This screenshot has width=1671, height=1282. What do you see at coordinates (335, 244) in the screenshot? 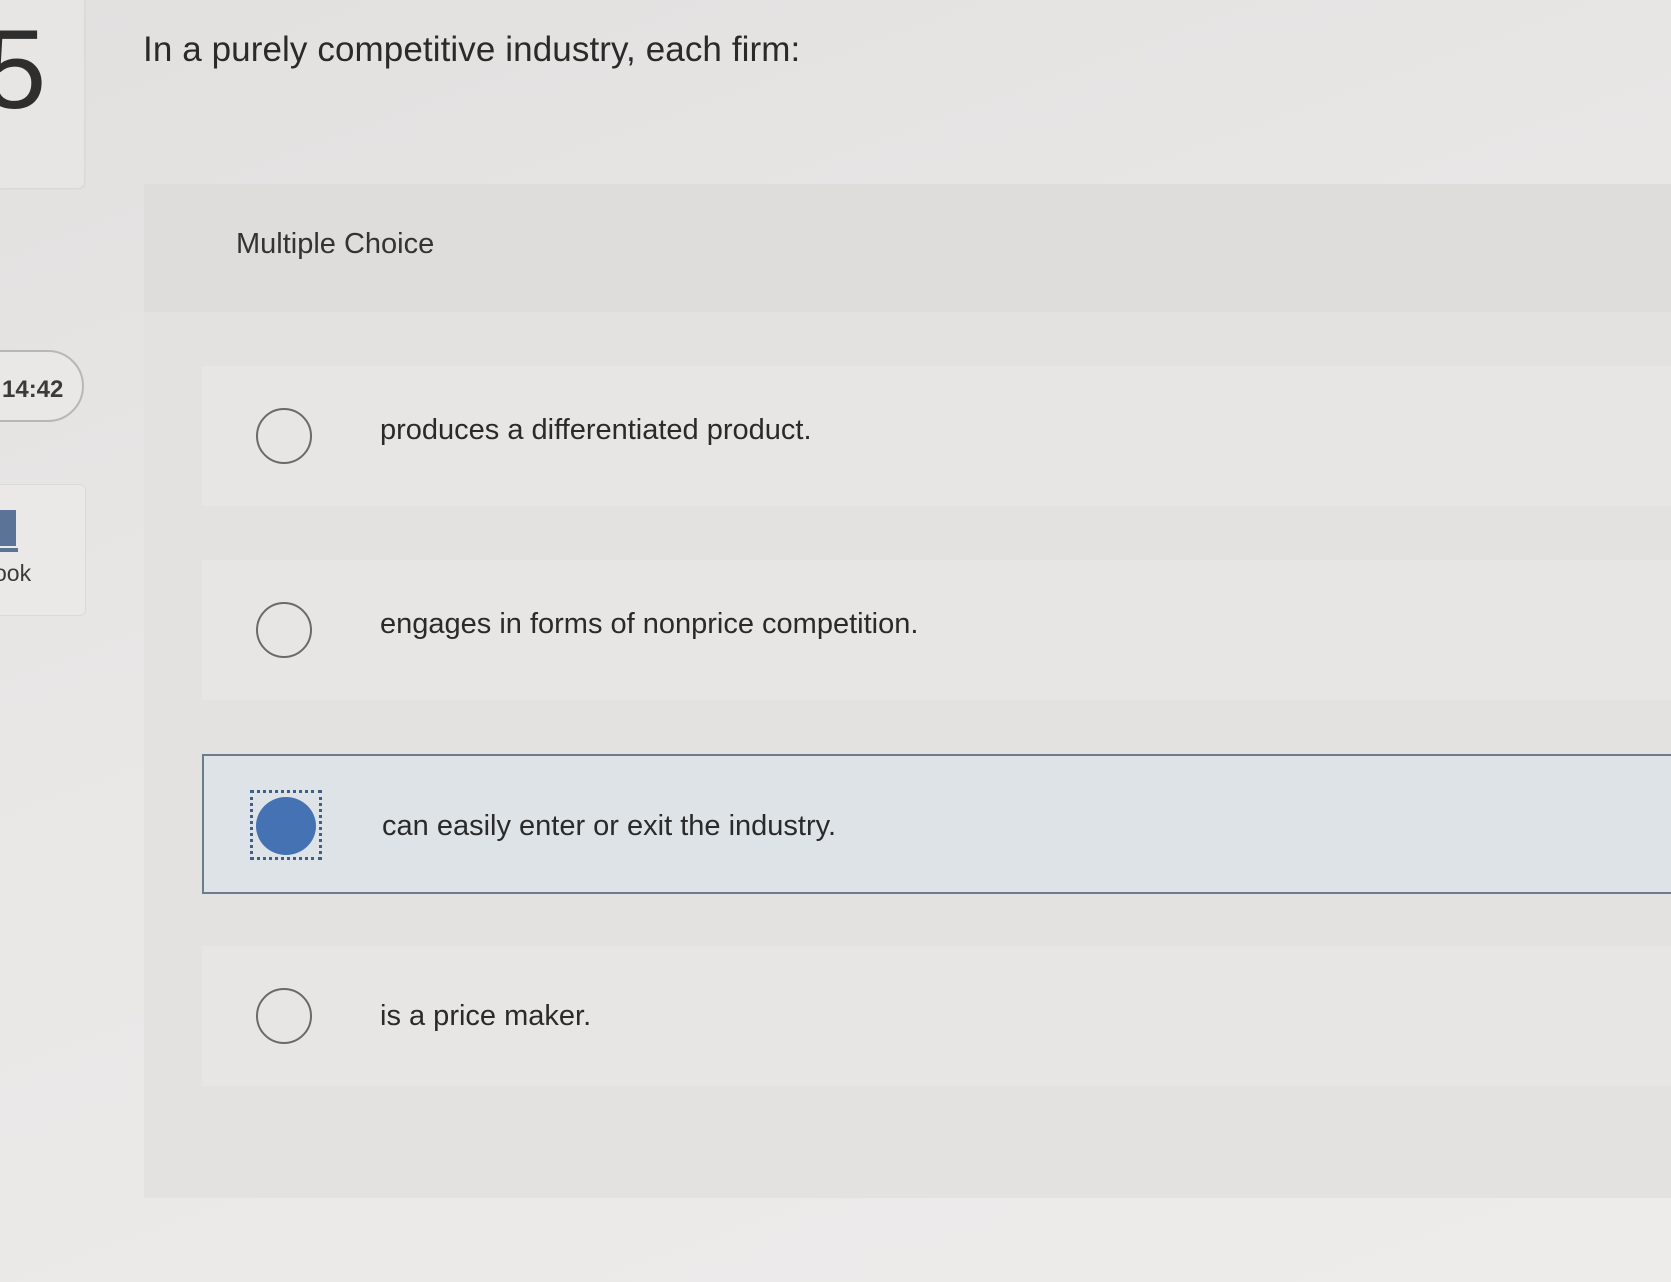
I see `multiple-choice-label: Multiple Choice` at bounding box center [335, 244].